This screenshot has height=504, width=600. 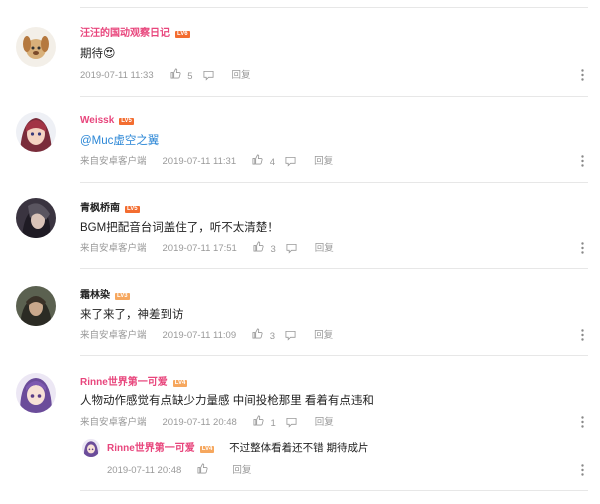 I want to click on comment-meta: 来自安卓客户端 2019-07-11 20:48 1 回复, so click(x=207, y=422).